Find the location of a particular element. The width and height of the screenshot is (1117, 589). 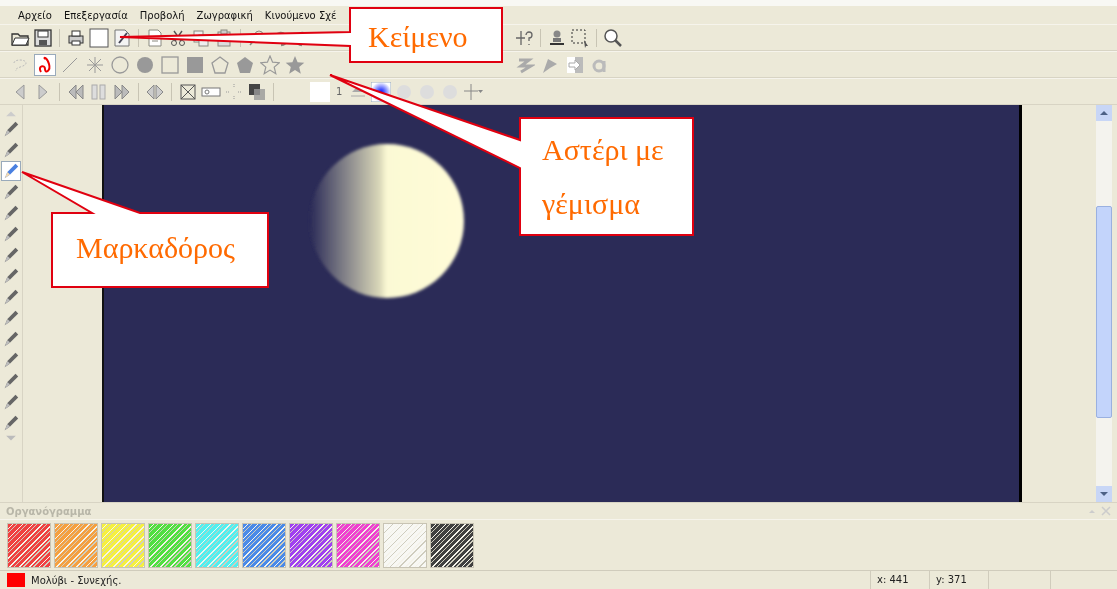

brush-size-value: 1 is located at coordinates (339, 91).